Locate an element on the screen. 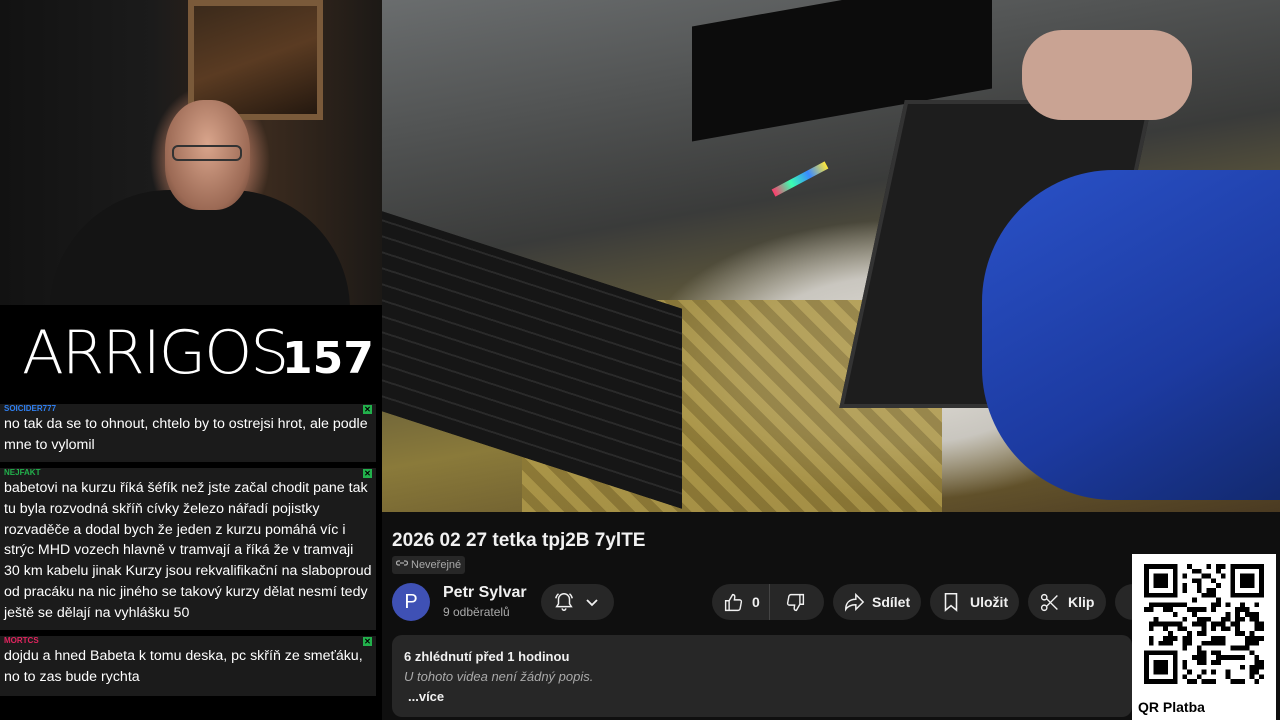 The height and width of the screenshot is (720, 1280). chat-username: SOICIDER777 is located at coordinates (30, 408).